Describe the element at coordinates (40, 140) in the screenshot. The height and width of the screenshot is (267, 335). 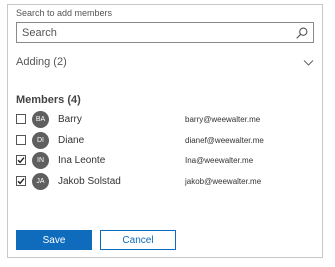
I see `avatar: DI` at that location.